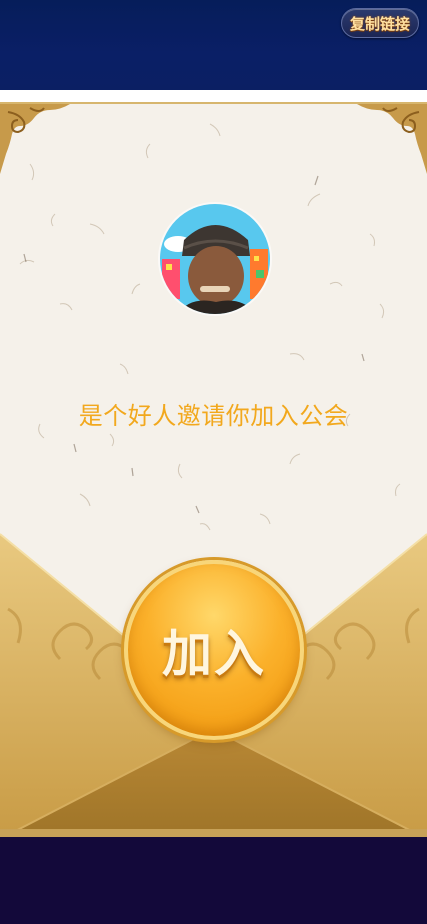  I want to click on ornament-corner-left, so click(35, 139).